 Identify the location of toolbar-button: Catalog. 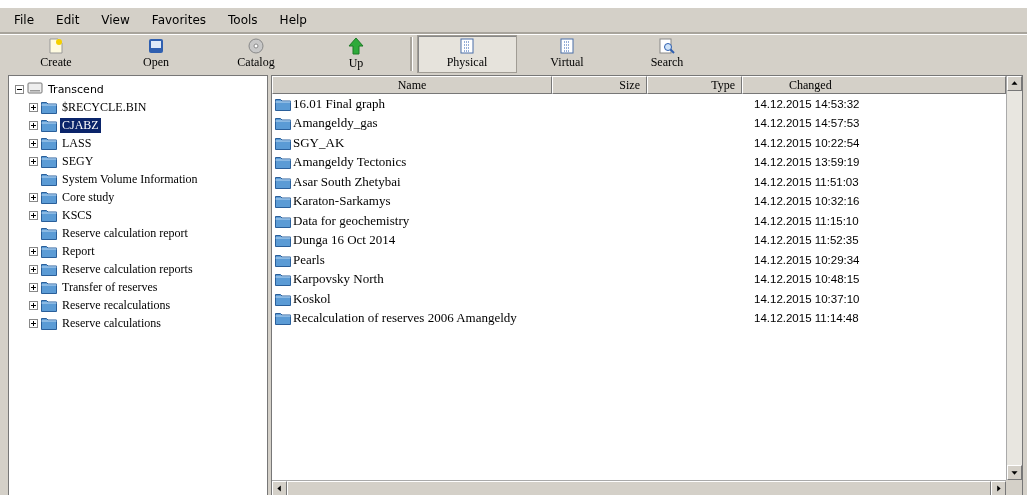
(256, 54).